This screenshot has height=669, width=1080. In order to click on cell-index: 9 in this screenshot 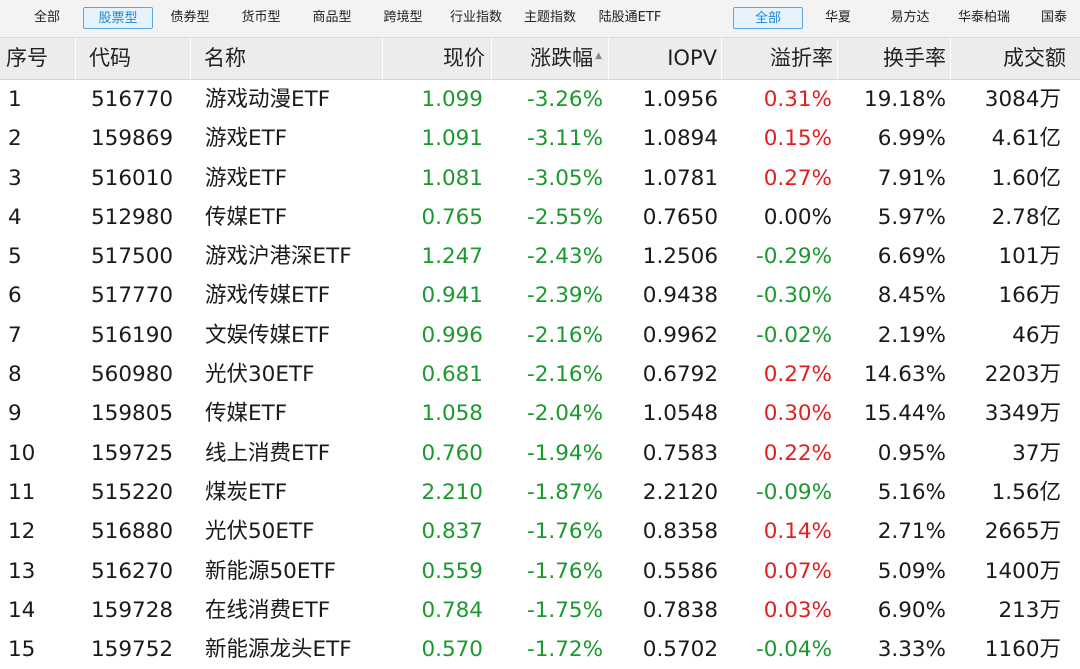, I will do `click(15, 414)`.